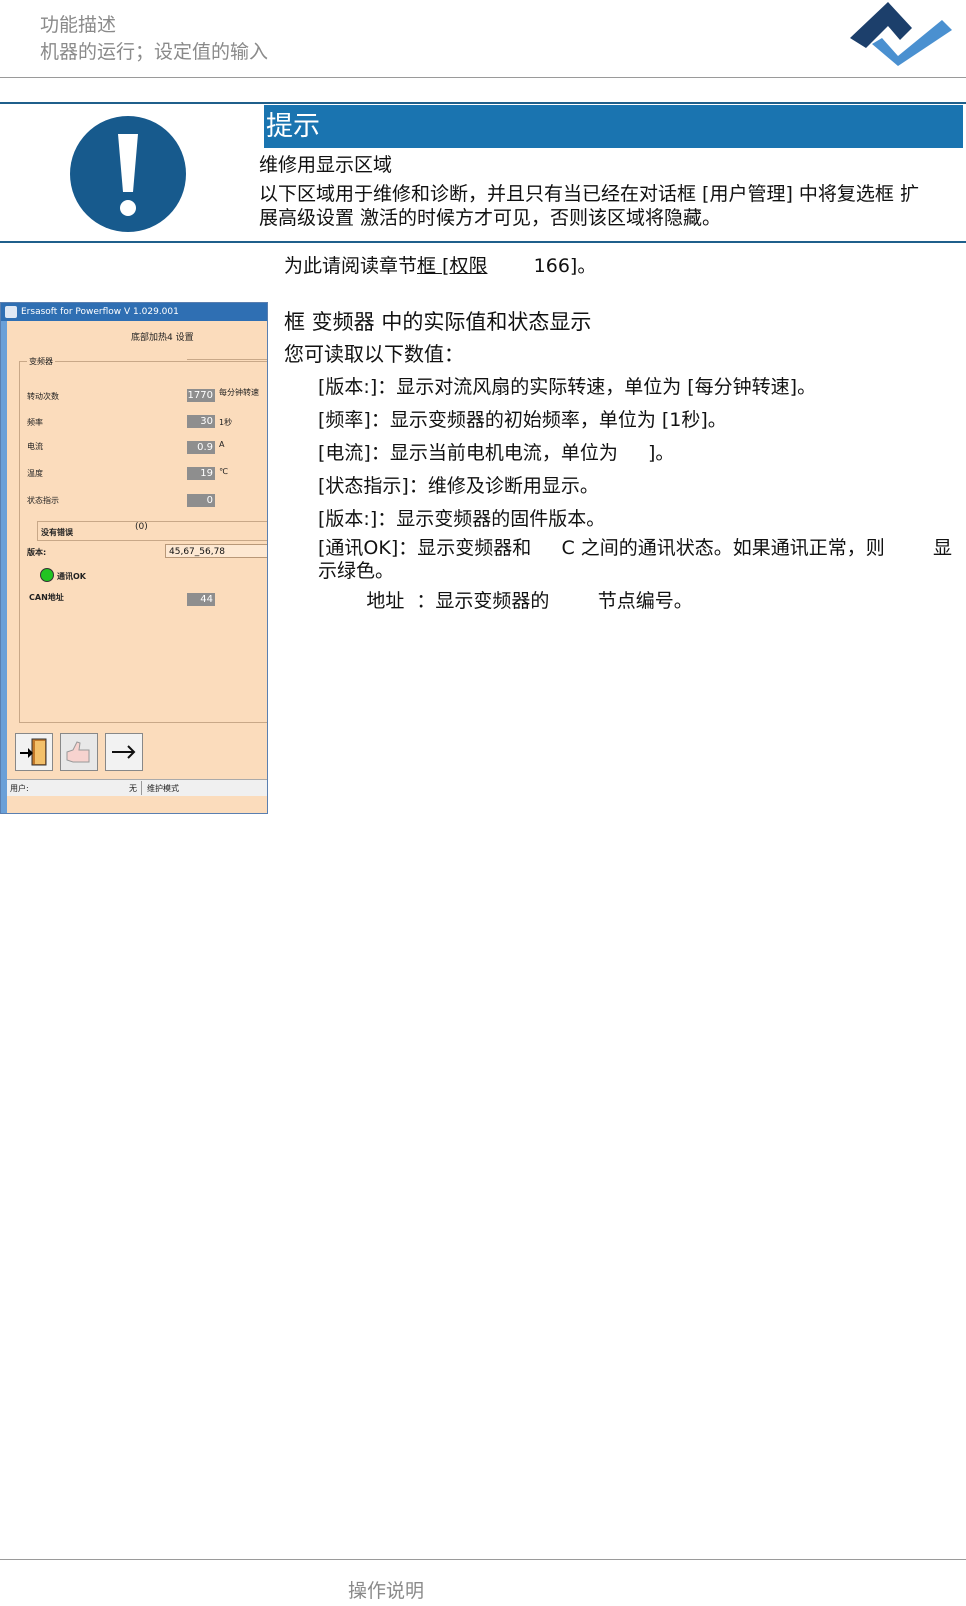  What do you see at coordinates (201, 421) in the screenshot?
I see `value-frequency: 30` at bounding box center [201, 421].